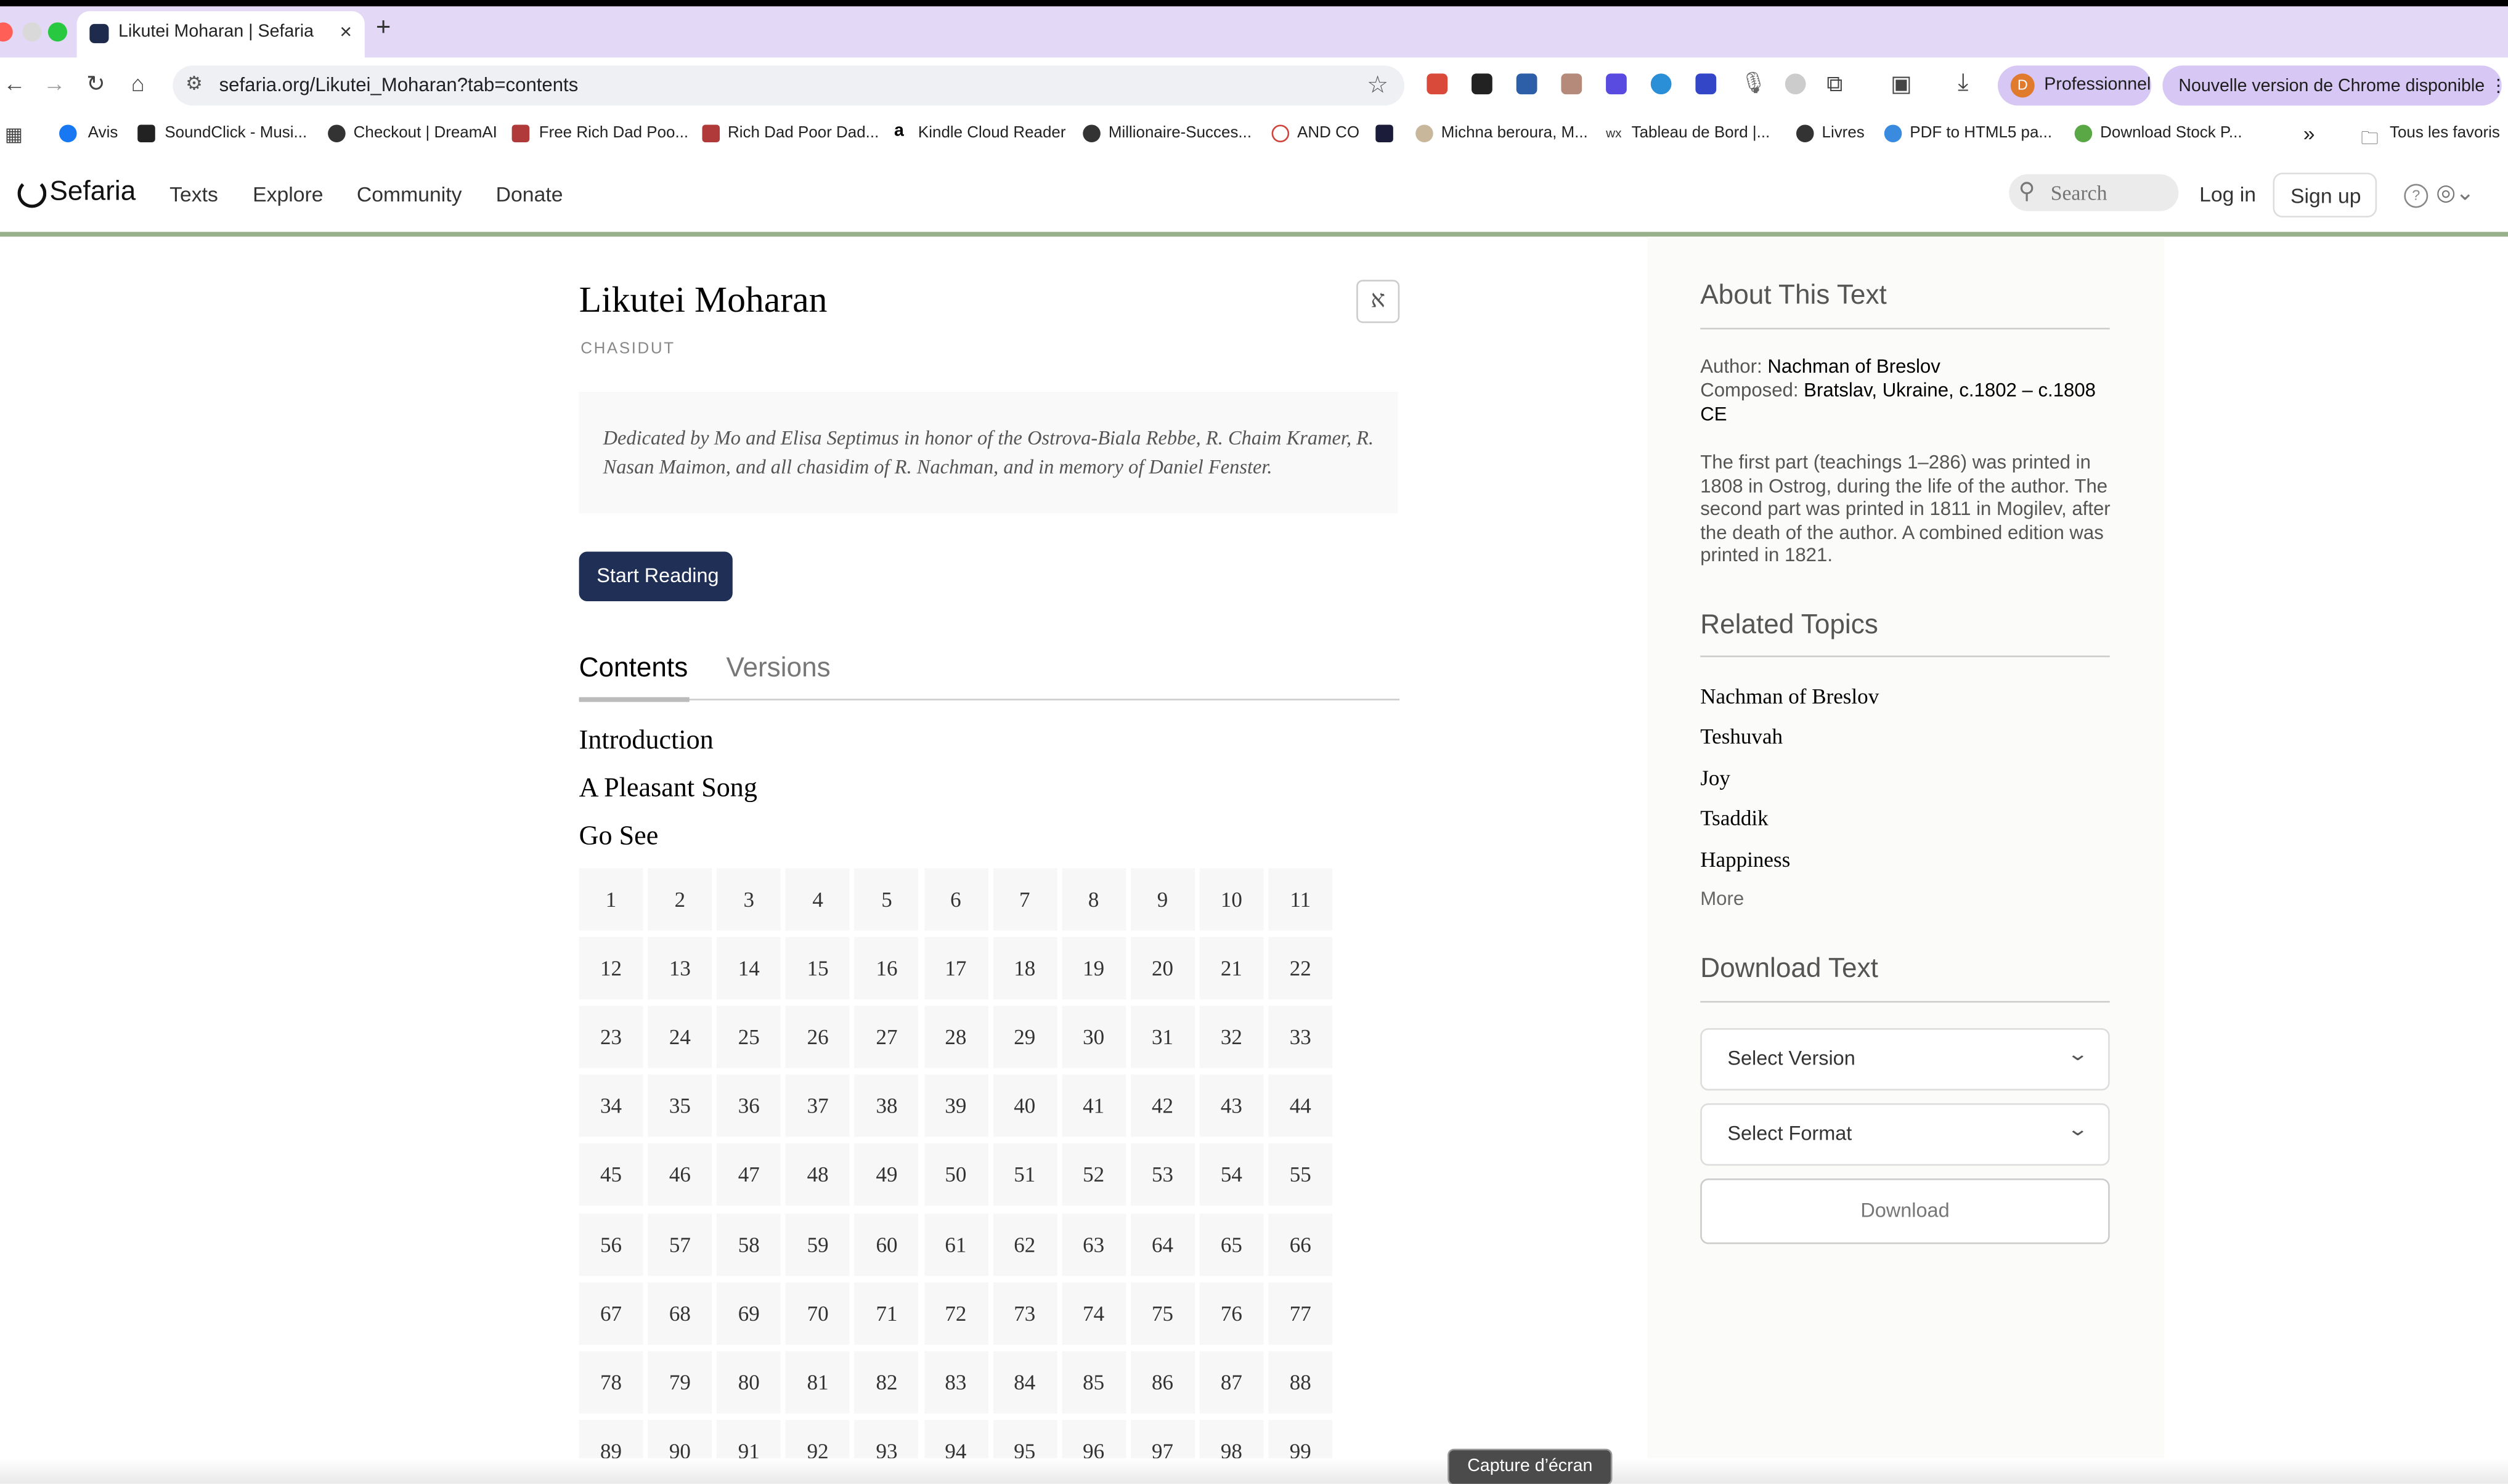 This screenshot has height=1484, width=2508. What do you see at coordinates (749, 1312) in the screenshot?
I see `section-link: 69` at bounding box center [749, 1312].